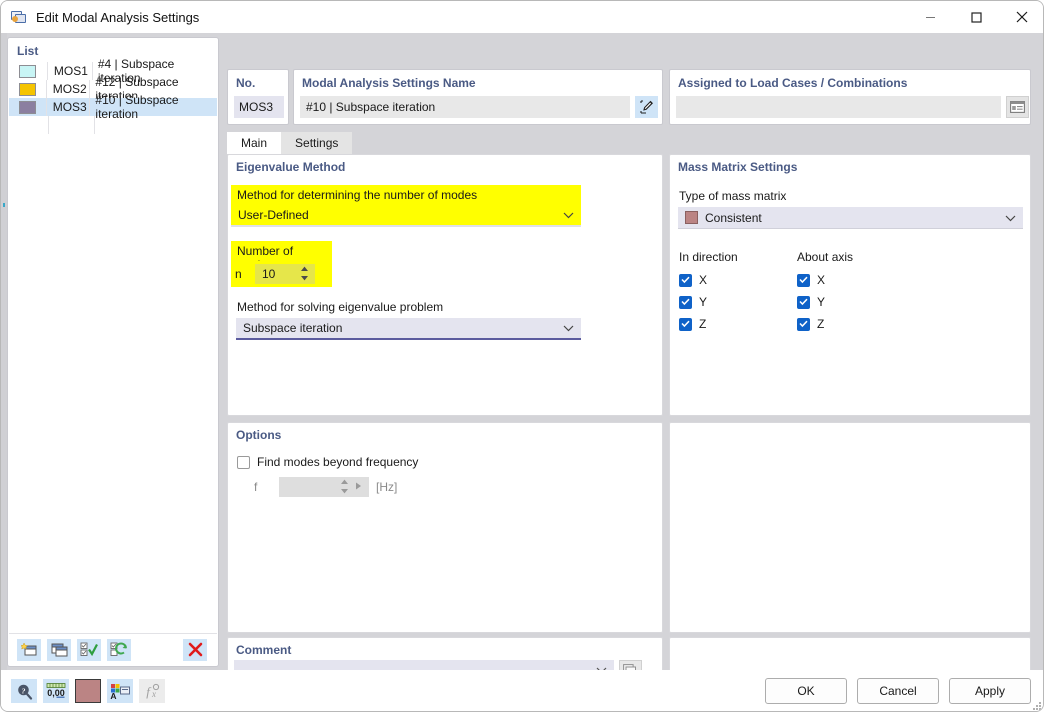 This screenshot has width=1044, height=712. Describe the element at coordinates (408, 329) in the screenshot. I see `solving-method-dropdown: Subspace iteration` at that location.